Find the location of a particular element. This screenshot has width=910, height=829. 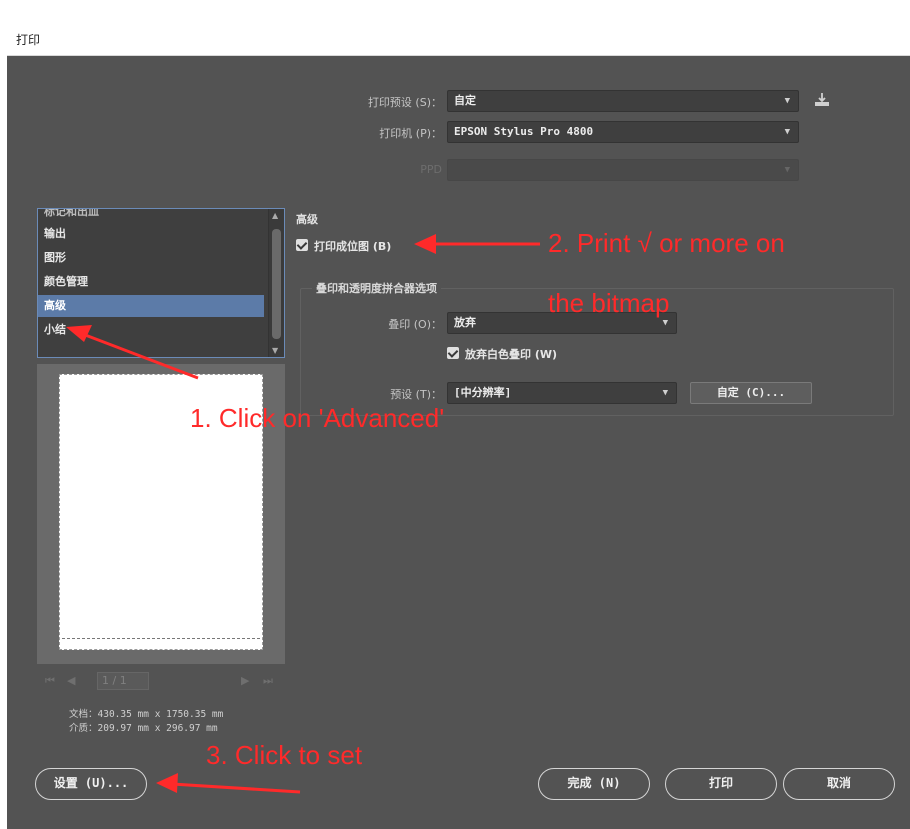

annotation-step3: 3. Click to set is located at coordinates (284, 755).